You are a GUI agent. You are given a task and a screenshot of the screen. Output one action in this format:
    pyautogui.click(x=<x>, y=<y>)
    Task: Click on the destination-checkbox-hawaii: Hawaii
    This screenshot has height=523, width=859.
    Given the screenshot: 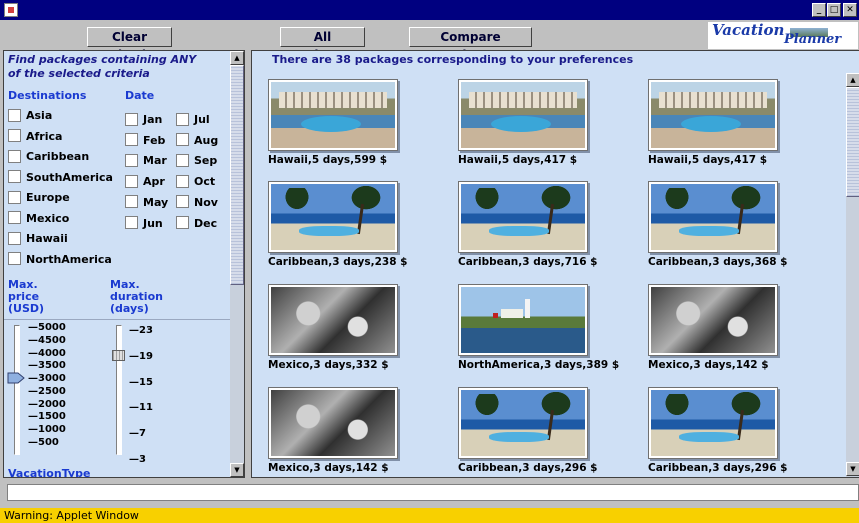 What is the action you would take?
    pyautogui.click(x=38, y=239)
    